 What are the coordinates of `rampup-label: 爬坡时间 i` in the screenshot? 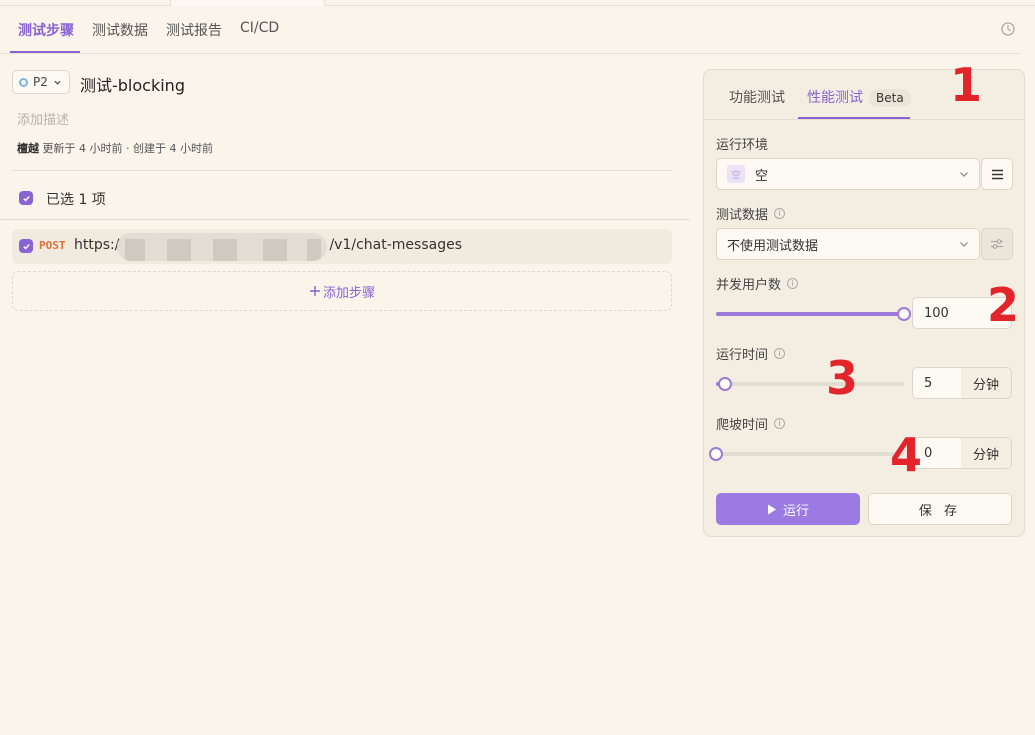 It's located at (751, 423).